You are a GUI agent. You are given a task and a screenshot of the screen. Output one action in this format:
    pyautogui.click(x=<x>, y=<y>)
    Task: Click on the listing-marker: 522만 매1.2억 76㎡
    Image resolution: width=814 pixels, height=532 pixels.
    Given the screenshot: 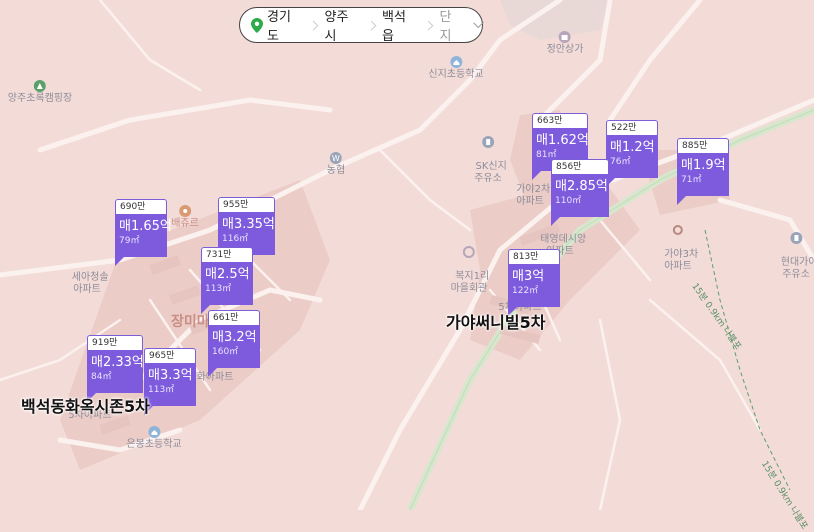 What is the action you would take?
    pyautogui.click(x=632, y=153)
    